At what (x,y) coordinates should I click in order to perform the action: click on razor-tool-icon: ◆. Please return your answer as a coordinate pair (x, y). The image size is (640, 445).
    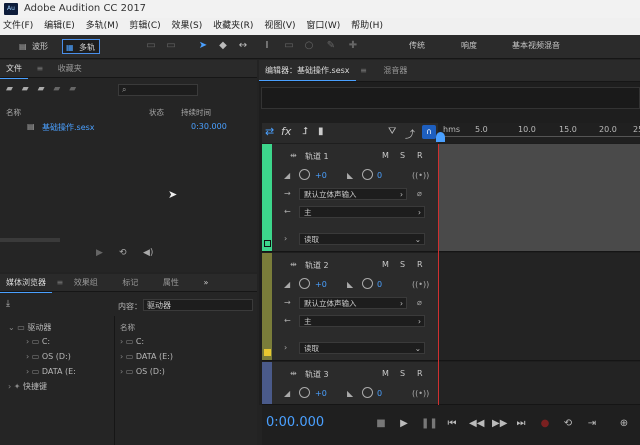
    Looking at the image, I should click on (223, 46).